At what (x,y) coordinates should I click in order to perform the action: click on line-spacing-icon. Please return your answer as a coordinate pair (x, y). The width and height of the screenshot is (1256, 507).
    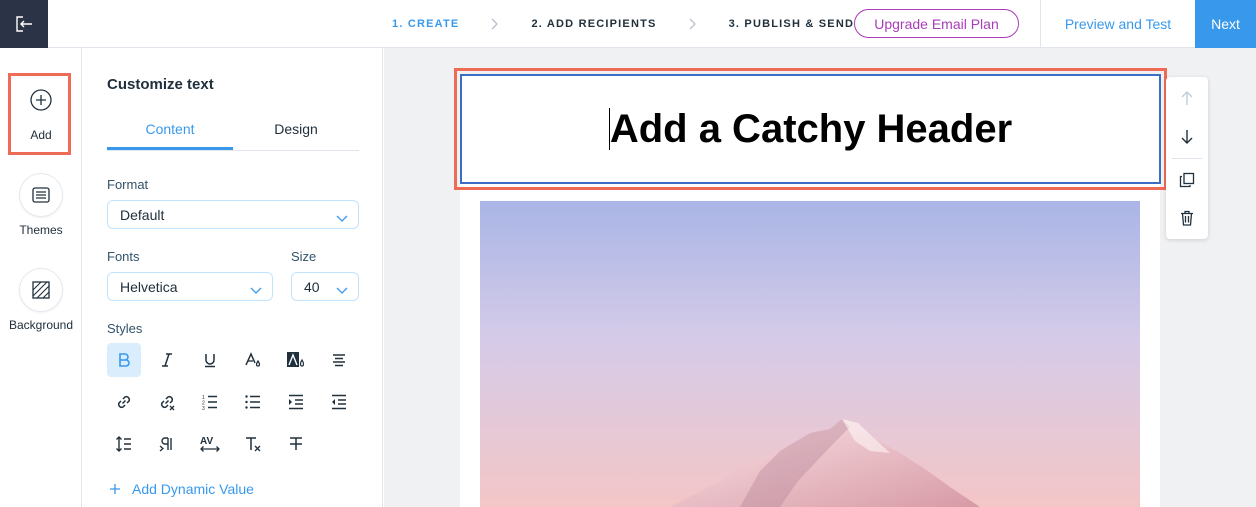
    Looking at the image, I should click on (124, 444).